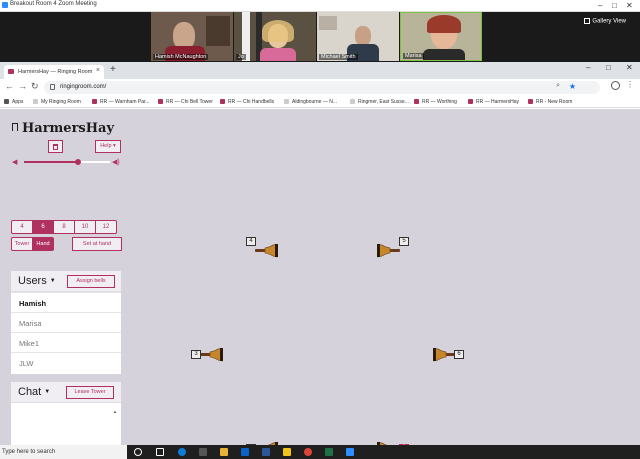 This screenshot has height=459, width=640. Describe the element at coordinates (630, 84) in the screenshot. I see `menu-icon: ⋮` at that location.